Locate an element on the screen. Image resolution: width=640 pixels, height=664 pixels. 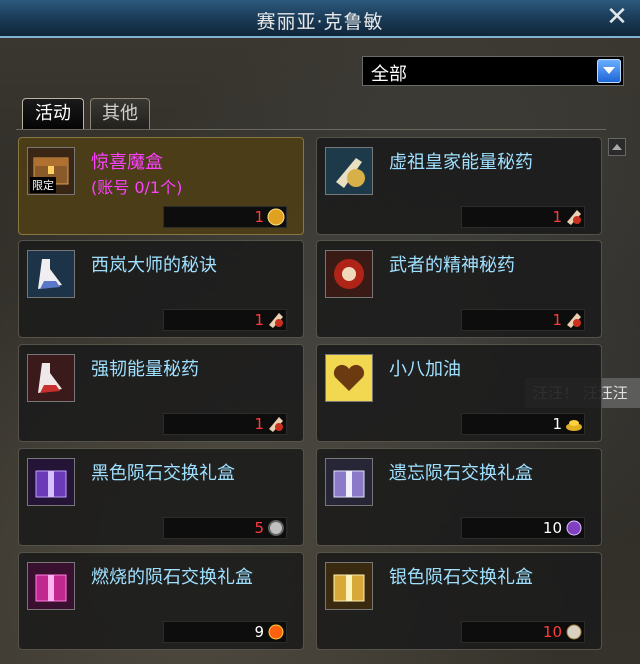
dropdown-value: 全部 is located at coordinates (389, 74).